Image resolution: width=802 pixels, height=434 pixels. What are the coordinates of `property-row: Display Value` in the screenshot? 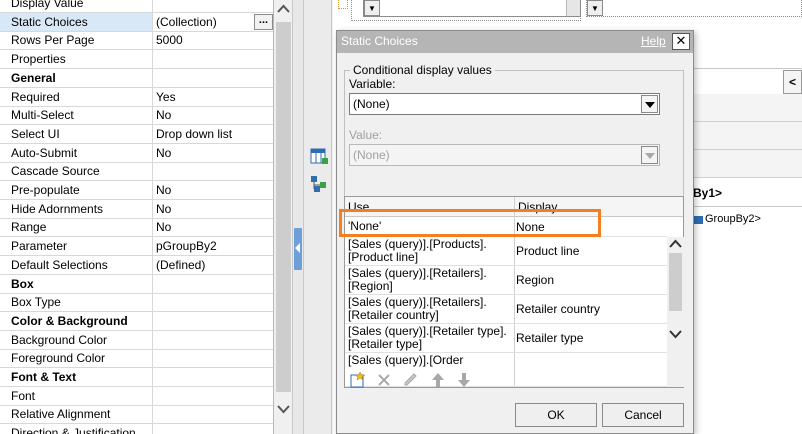 It's located at (136, 6).